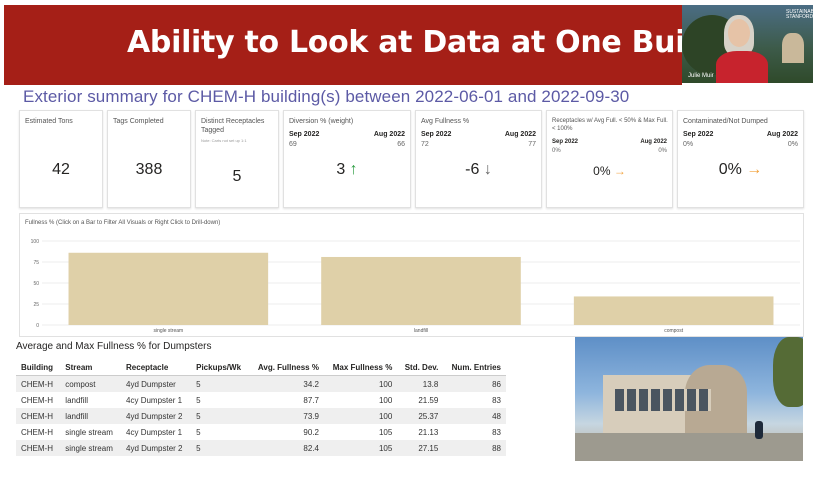  Describe the element at coordinates (799, 14) in the screenshot. I see `webcam-badge: SUSTAINABLE STANFORD` at that location.